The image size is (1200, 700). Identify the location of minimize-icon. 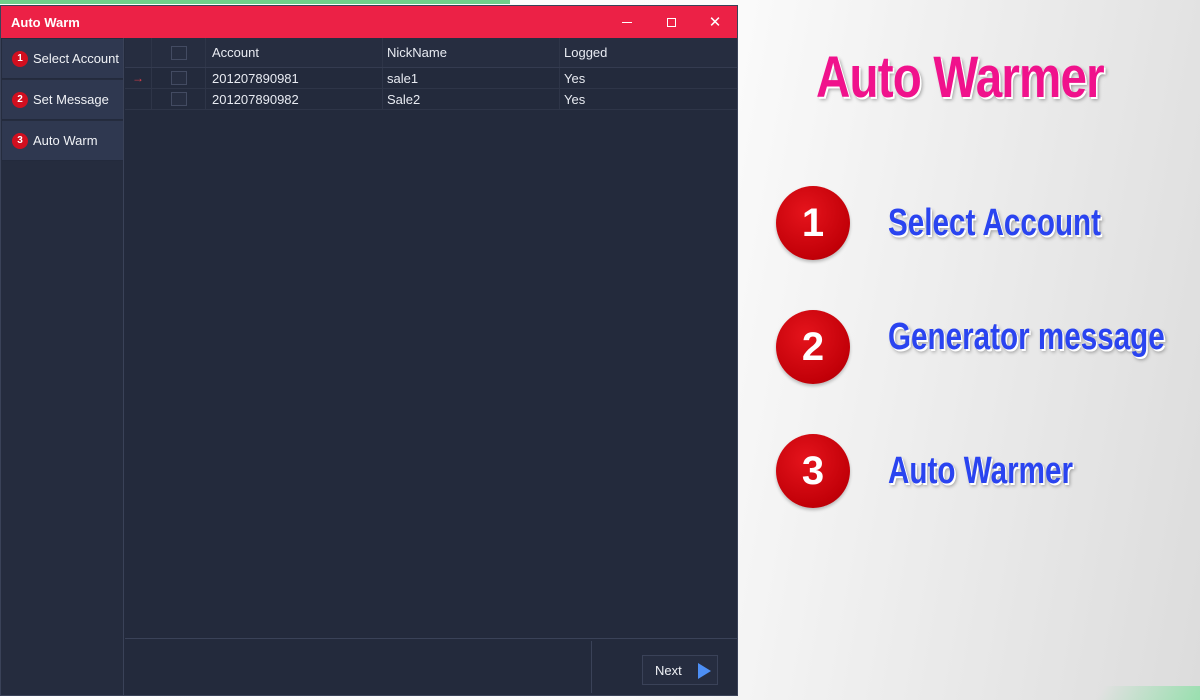
(627, 22).